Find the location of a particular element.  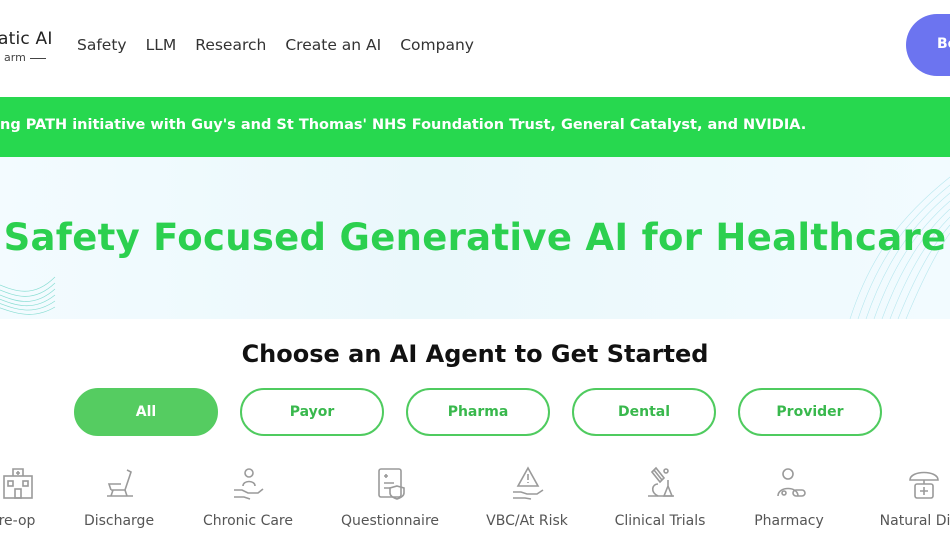

nav-item-create-an-ai: Create an AI is located at coordinates (333, 45).